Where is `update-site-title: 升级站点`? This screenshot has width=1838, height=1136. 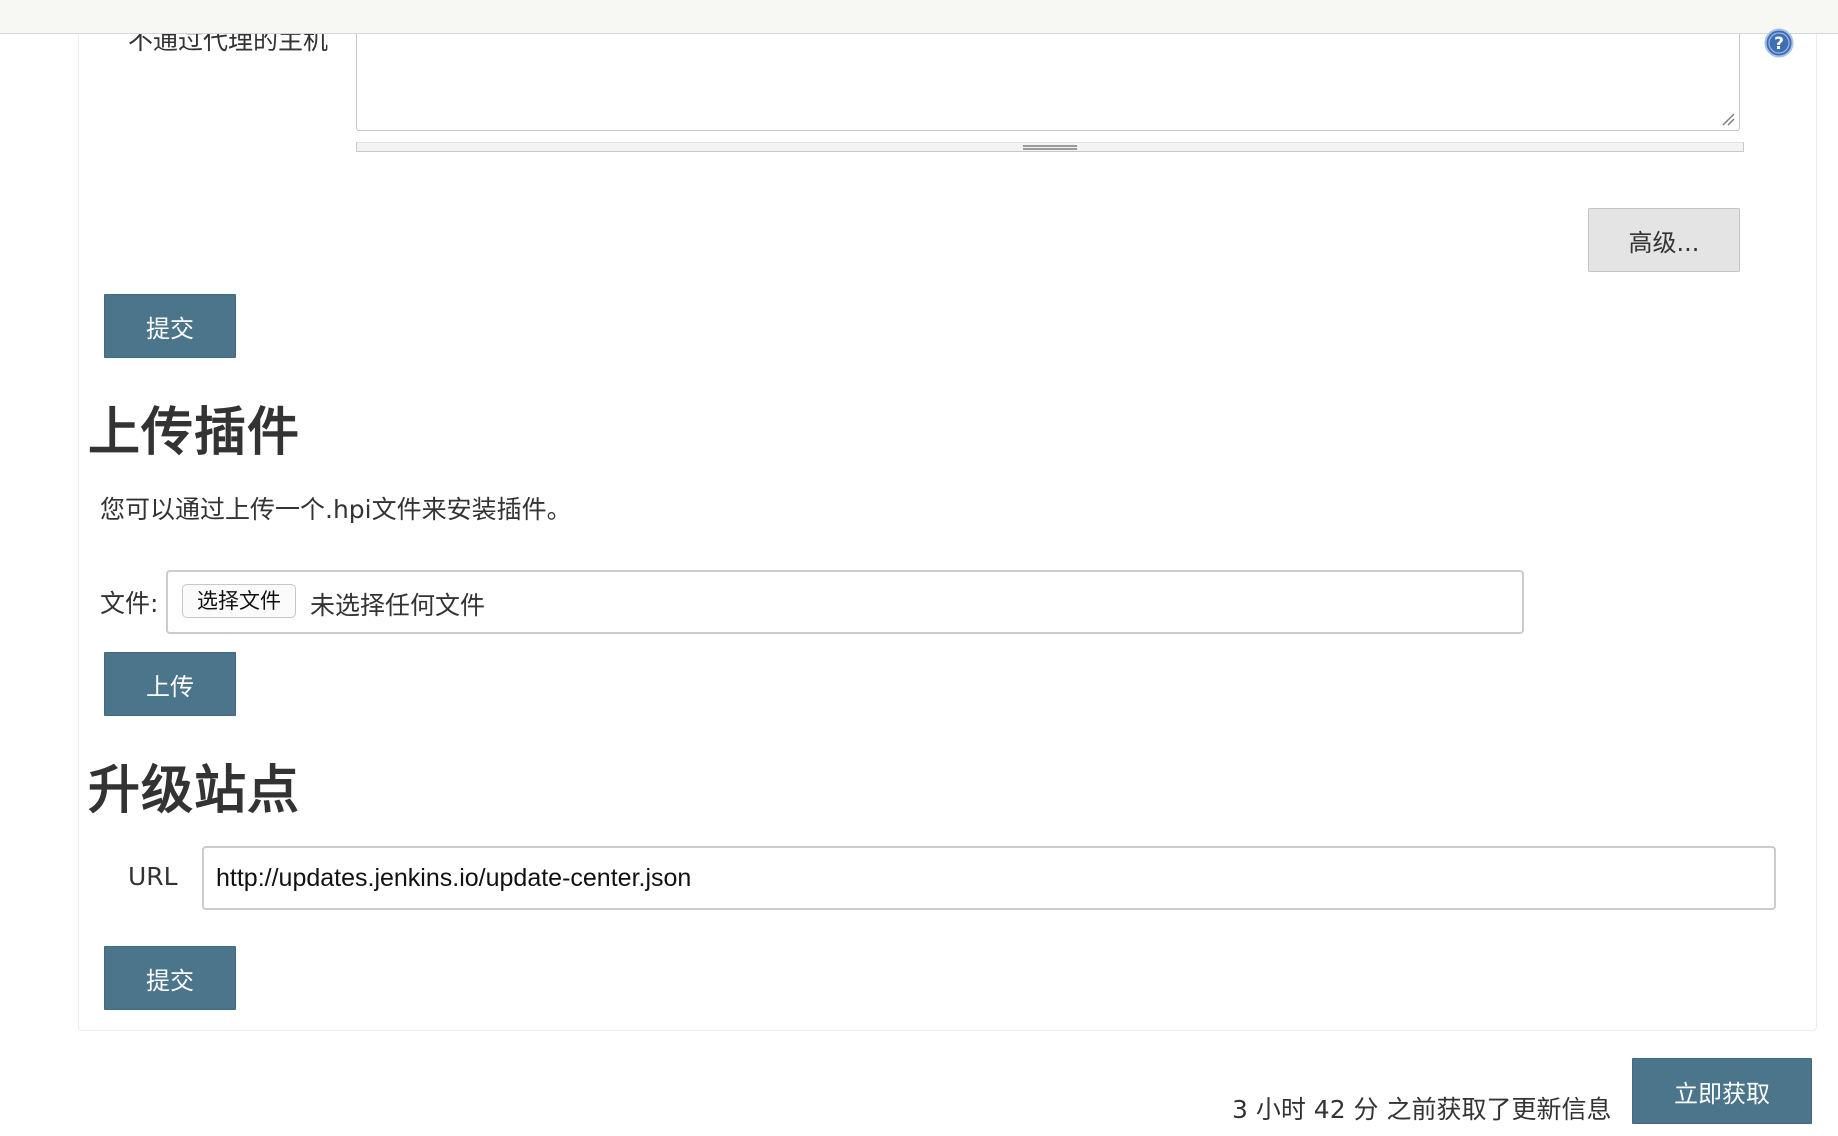
update-site-title: 升级站点 is located at coordinates (194, 791).